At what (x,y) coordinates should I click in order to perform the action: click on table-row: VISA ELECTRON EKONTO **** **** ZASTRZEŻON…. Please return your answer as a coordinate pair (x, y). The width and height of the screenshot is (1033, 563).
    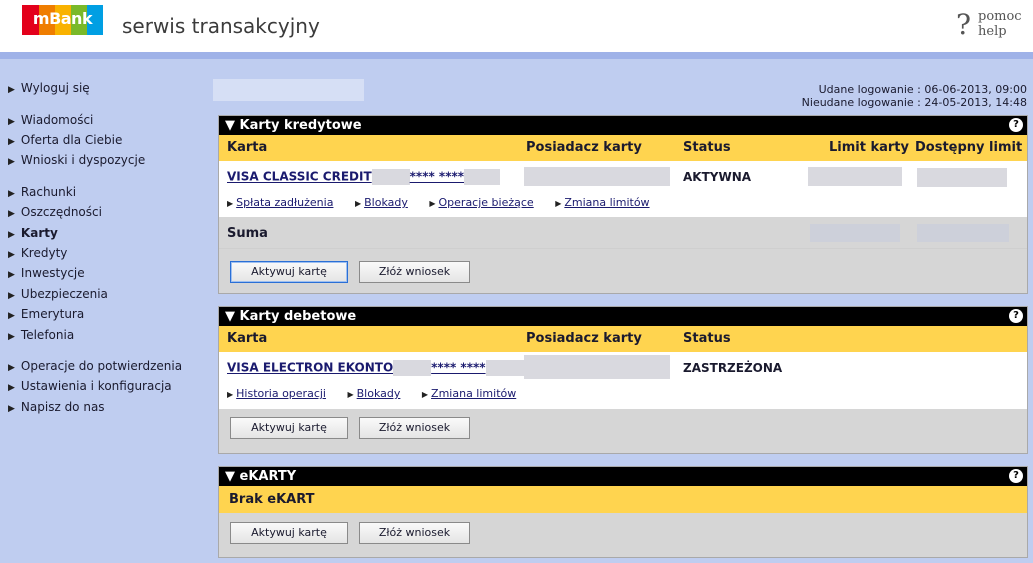
    Looking at the image, I should click on (623, 380).